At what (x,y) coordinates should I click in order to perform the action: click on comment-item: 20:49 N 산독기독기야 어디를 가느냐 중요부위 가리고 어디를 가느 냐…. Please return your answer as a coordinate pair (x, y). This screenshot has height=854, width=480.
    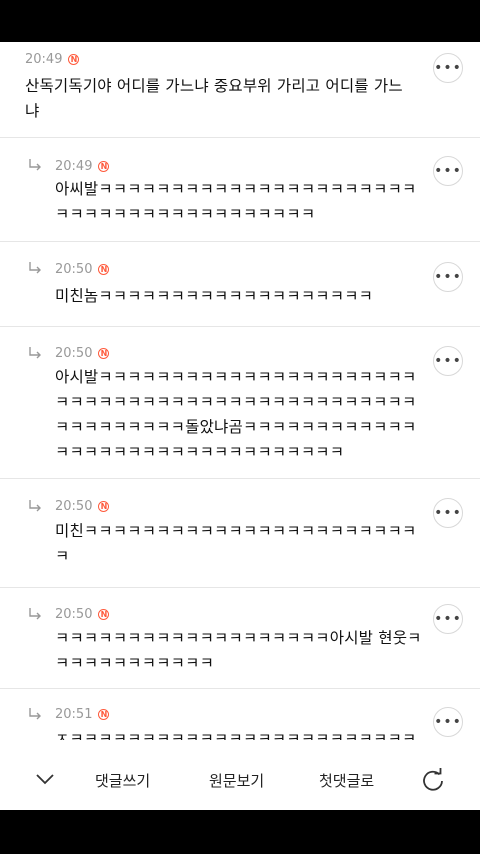
    Looking at the image, I should click on (240, 90).